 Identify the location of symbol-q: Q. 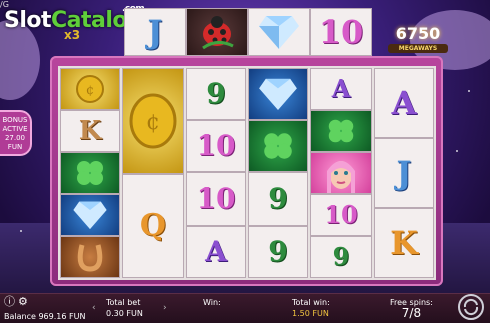
(153, 226).